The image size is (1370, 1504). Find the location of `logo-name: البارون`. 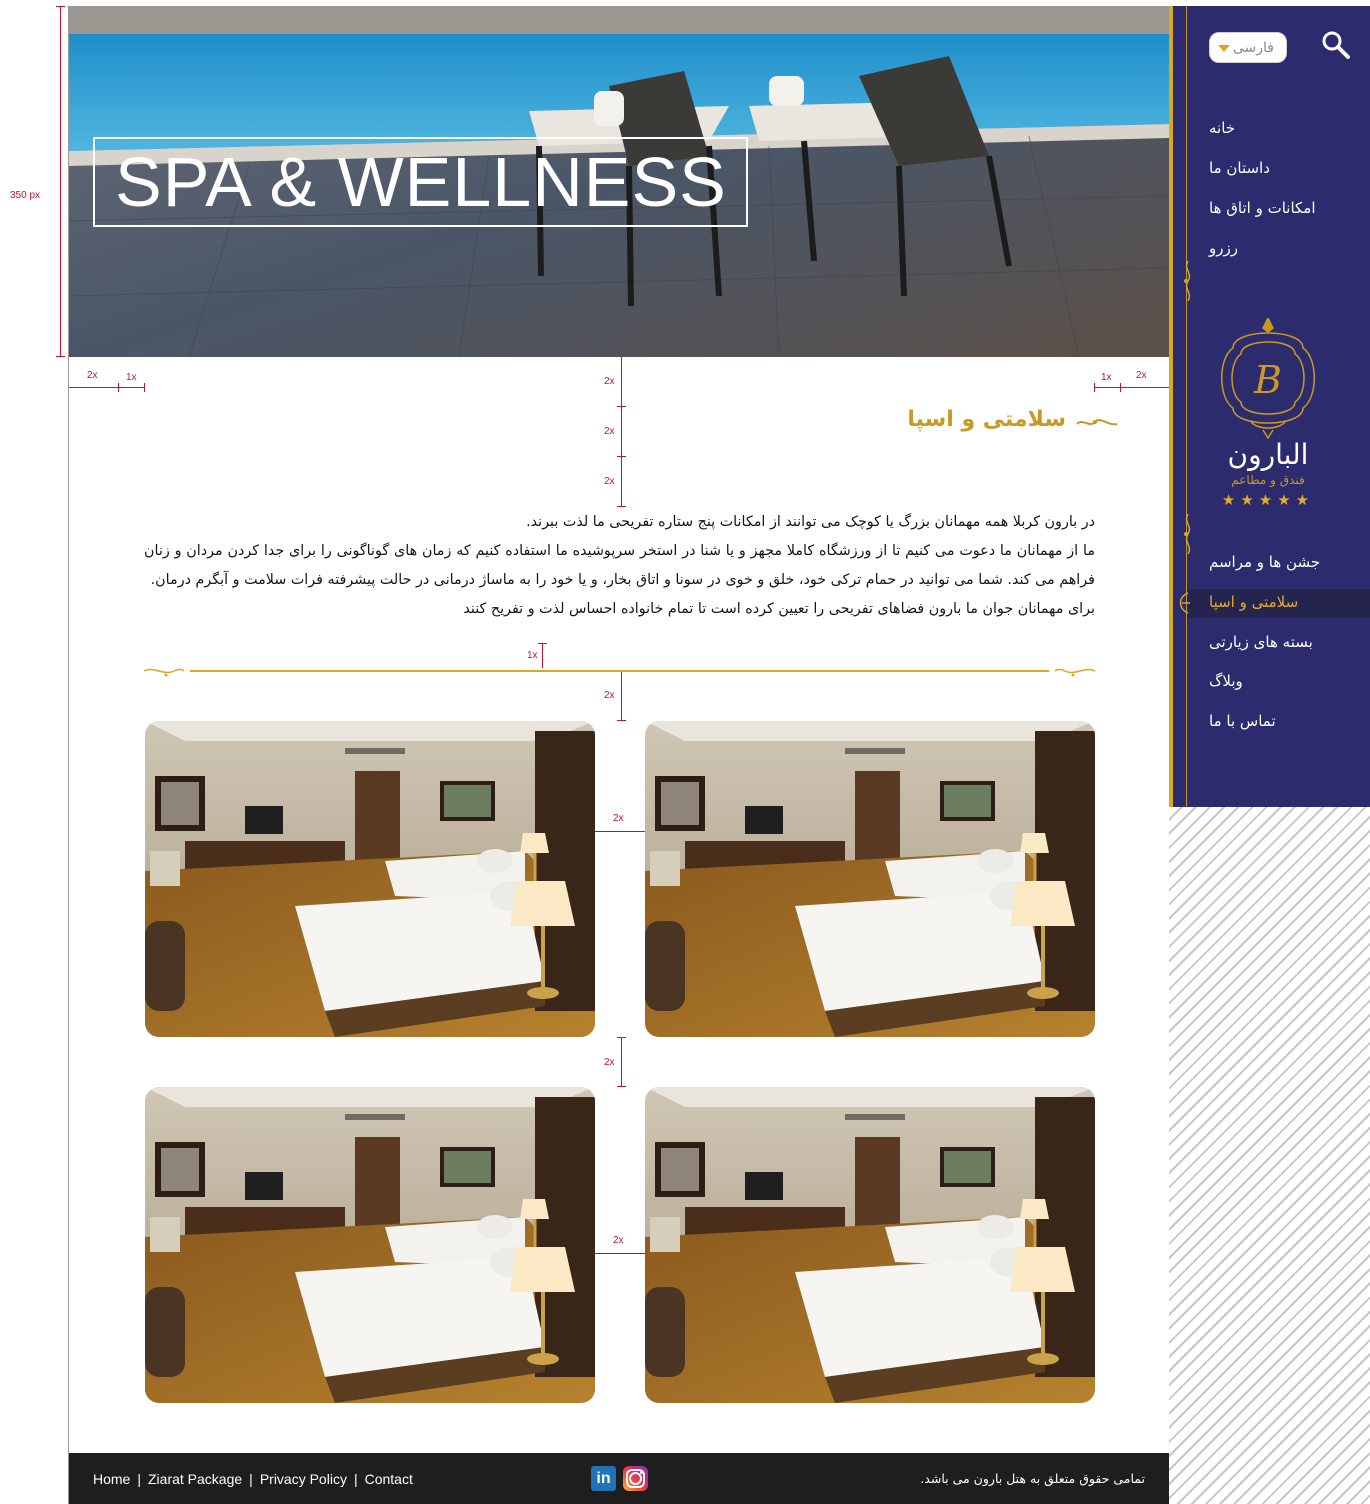

logo-name: البارون is located at coordinates (1268, 454).